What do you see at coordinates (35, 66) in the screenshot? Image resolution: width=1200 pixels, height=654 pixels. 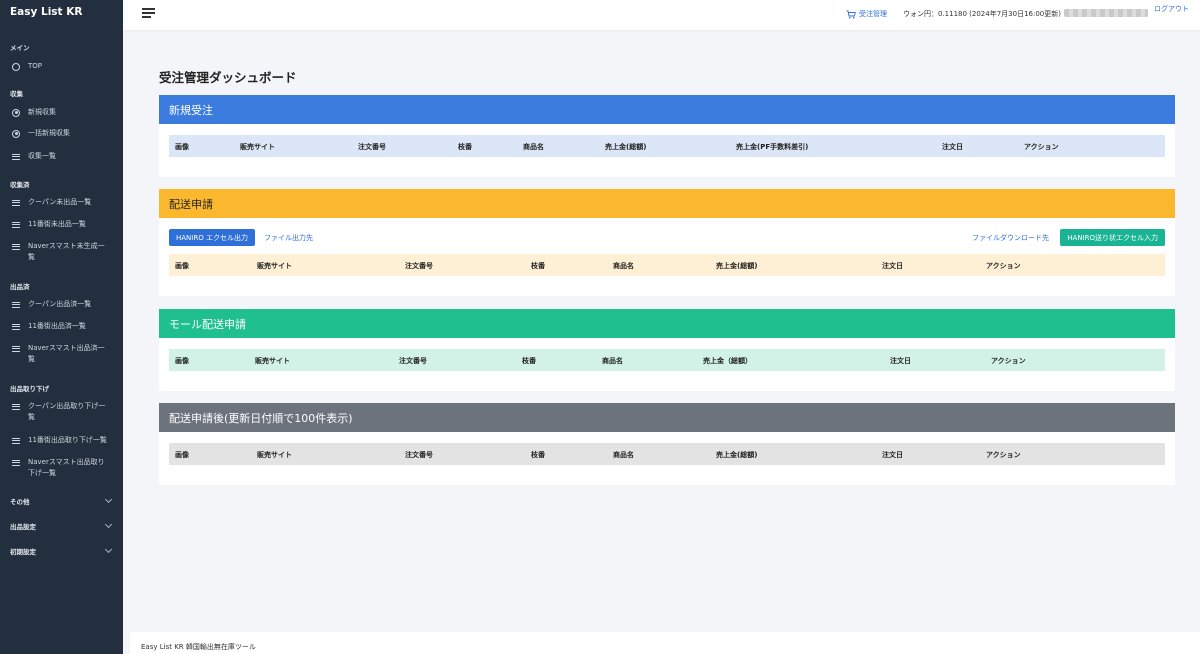 I see `sidebar-item-label: TOP` at bounding box center [35, 66].